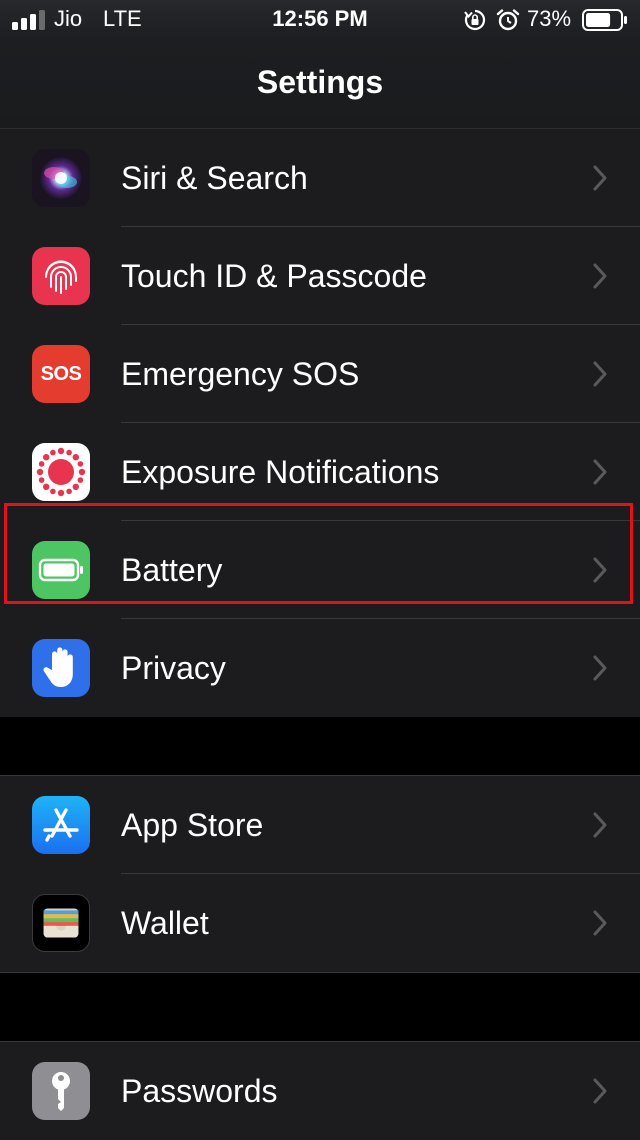  What do you see at coordinates (199, 1091) in the screenshot?
I see `settings-row-label: Passwords` at bounding box center [199, 1091].